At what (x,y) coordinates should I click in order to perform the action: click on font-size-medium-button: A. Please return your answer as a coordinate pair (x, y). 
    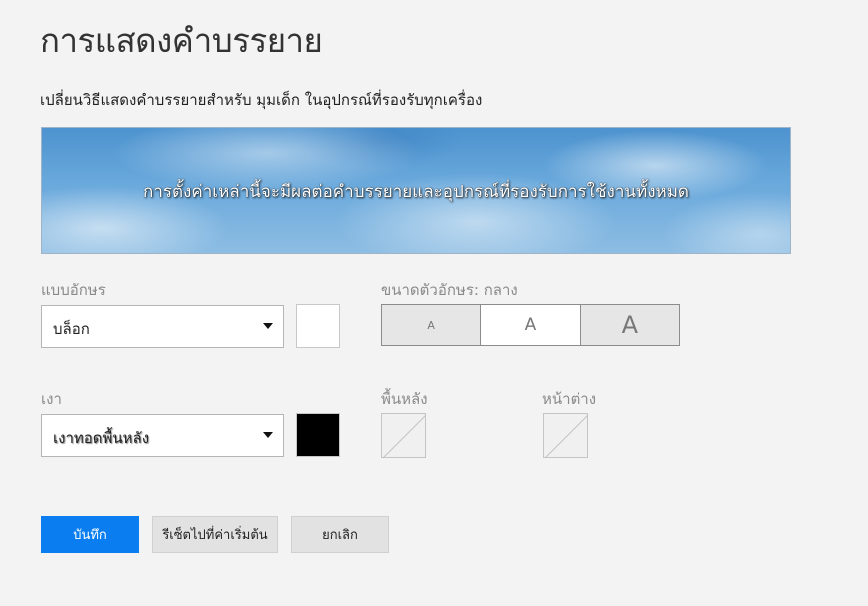
    Looking at the image, I should click on (530, 325).